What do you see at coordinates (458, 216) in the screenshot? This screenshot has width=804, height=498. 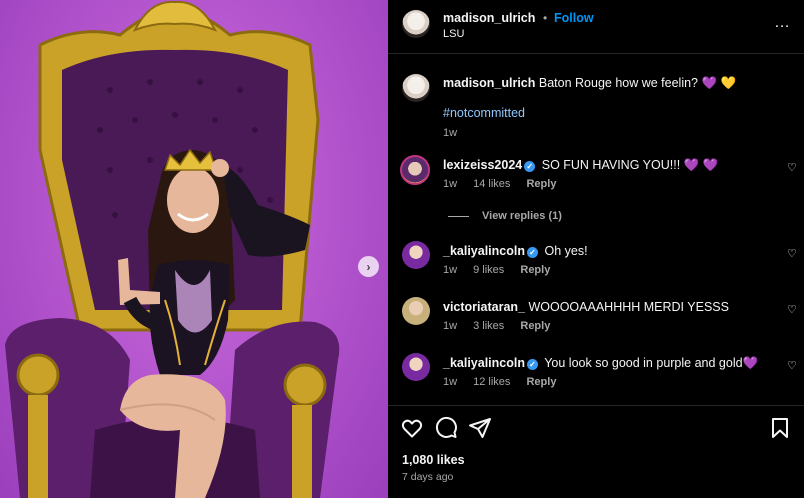 I see `replies-divider` at bounding box center [458, 216].